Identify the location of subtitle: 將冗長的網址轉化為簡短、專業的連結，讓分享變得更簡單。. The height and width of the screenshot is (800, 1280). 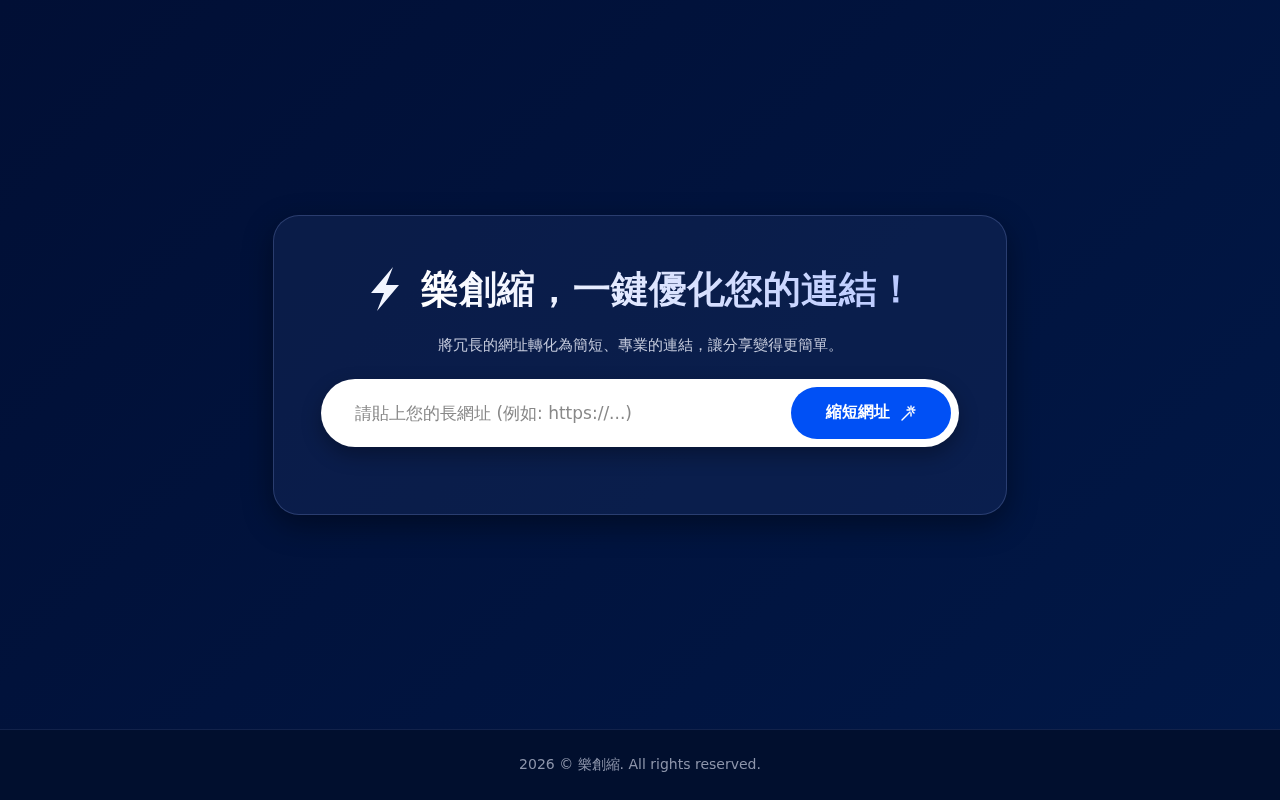
(640, 345).